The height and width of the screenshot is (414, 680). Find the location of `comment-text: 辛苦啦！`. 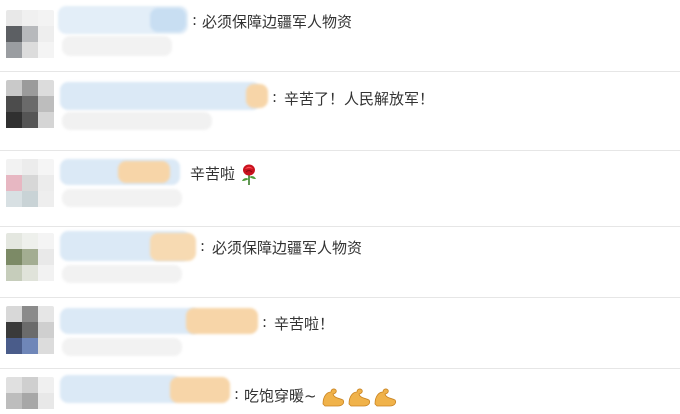

comment-text: 辛苦啦！ is located at coordinates (304, 324).